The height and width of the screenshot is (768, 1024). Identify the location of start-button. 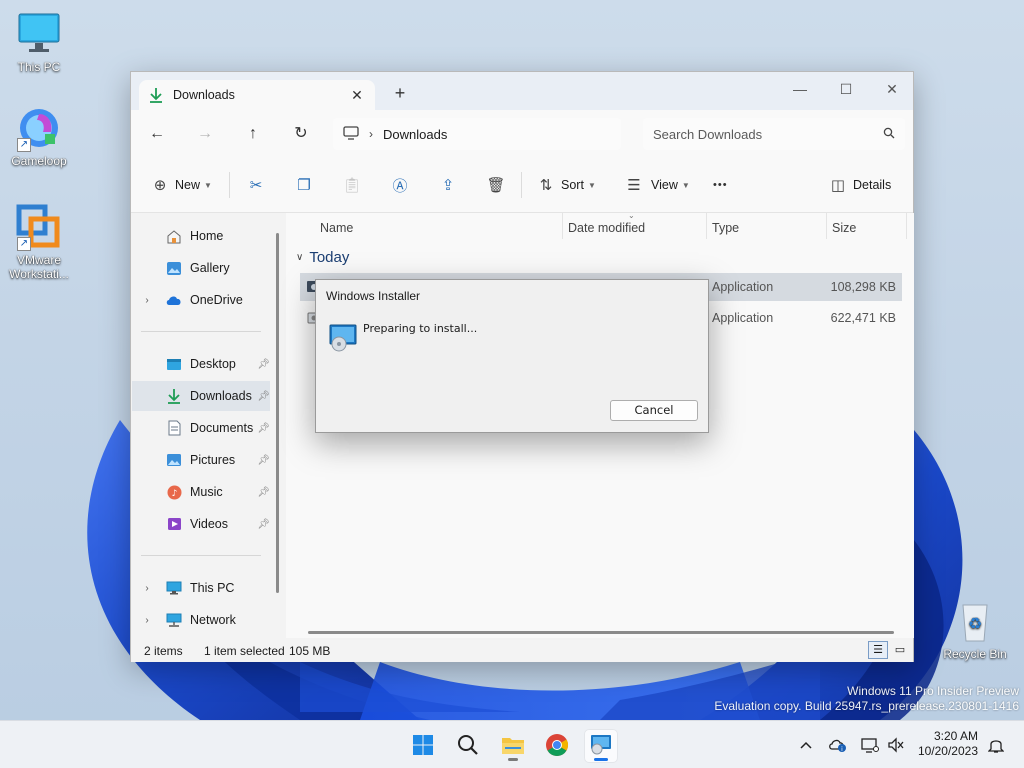
(423, 746).